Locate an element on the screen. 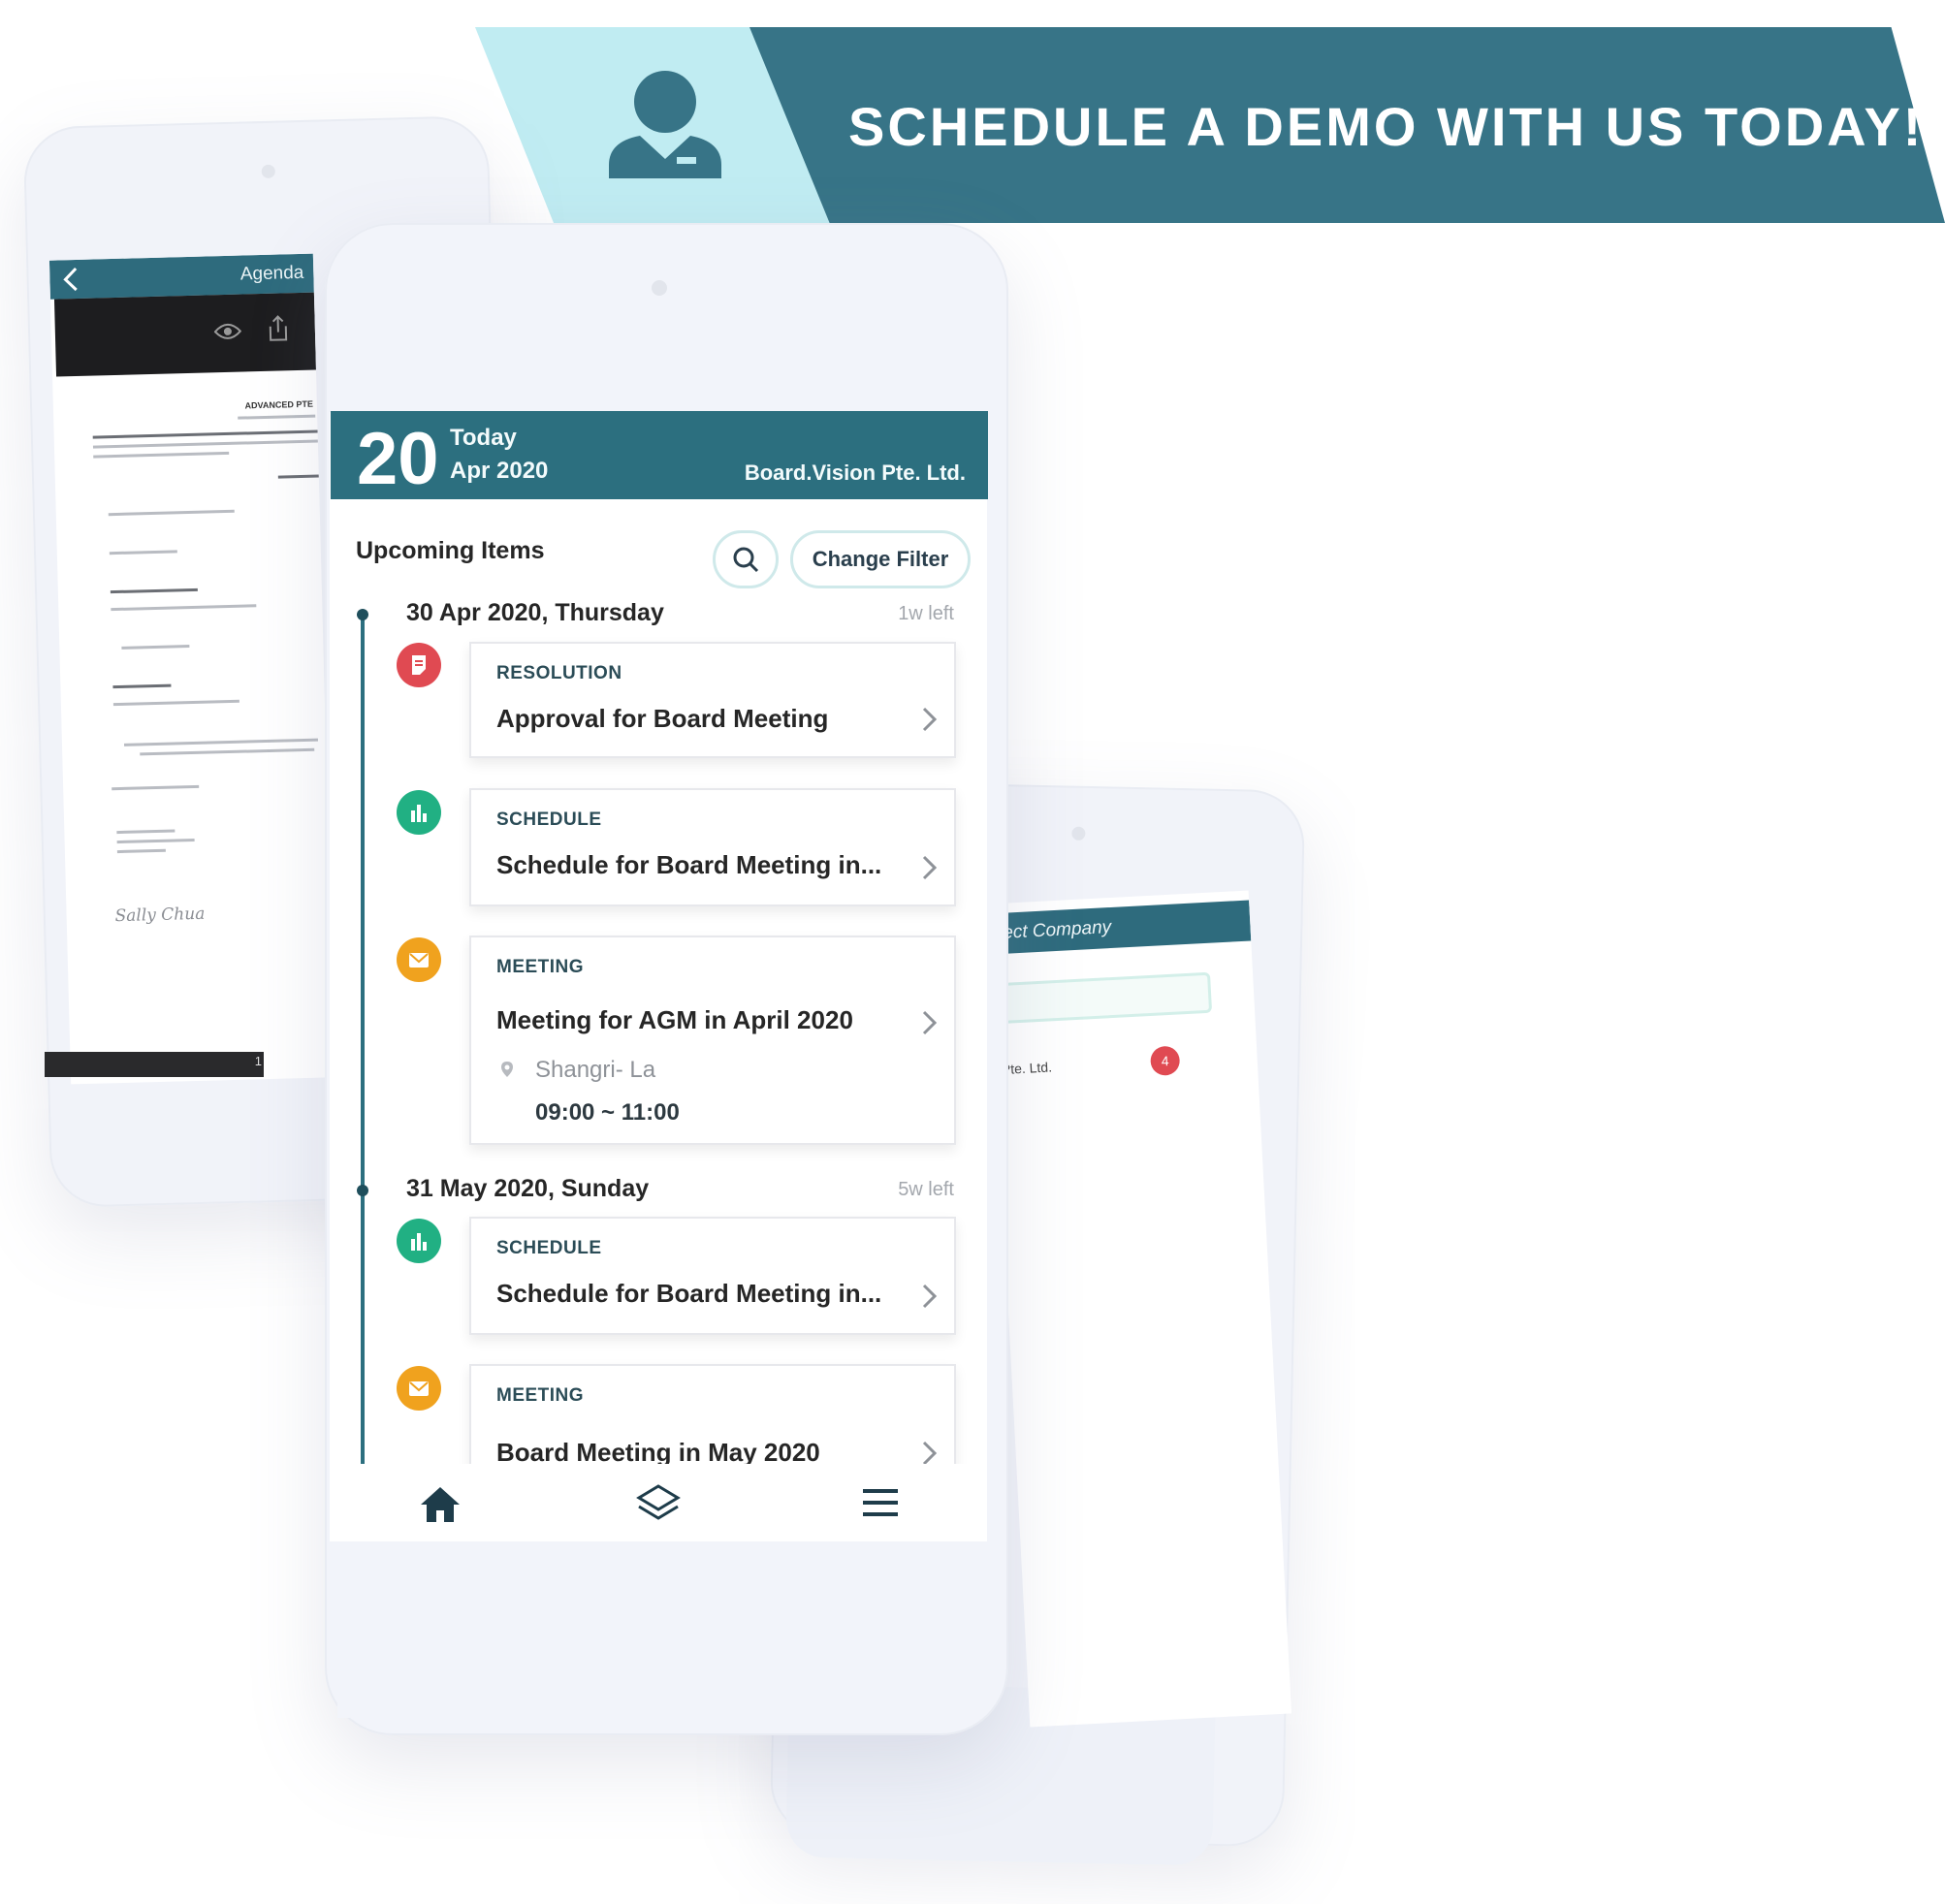  group-date: 30 Apr 2020, Thursday is located at coordinates (535, 612).